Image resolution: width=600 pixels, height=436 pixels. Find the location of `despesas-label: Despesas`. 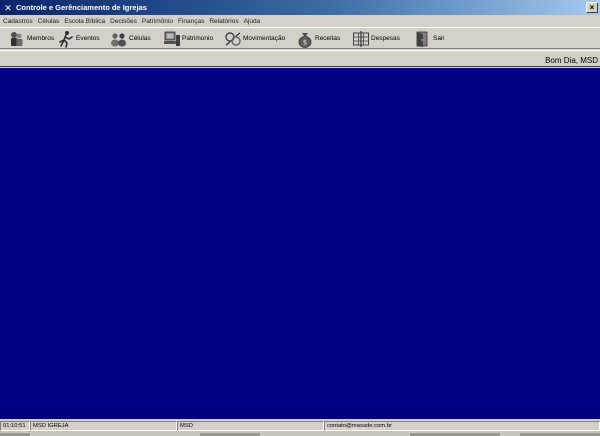

despesas-label: Despesas is located at coordinates (385, 38).